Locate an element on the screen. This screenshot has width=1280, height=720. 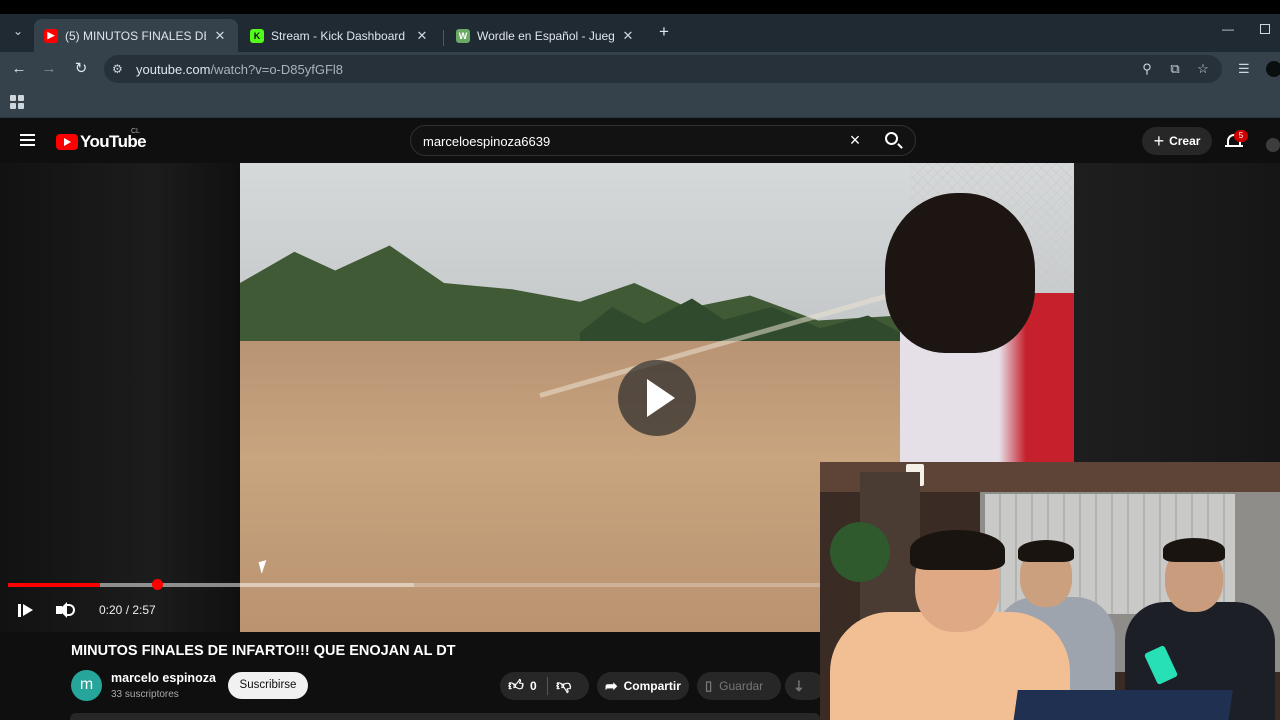
search-button is located at coordinates (893, 141).